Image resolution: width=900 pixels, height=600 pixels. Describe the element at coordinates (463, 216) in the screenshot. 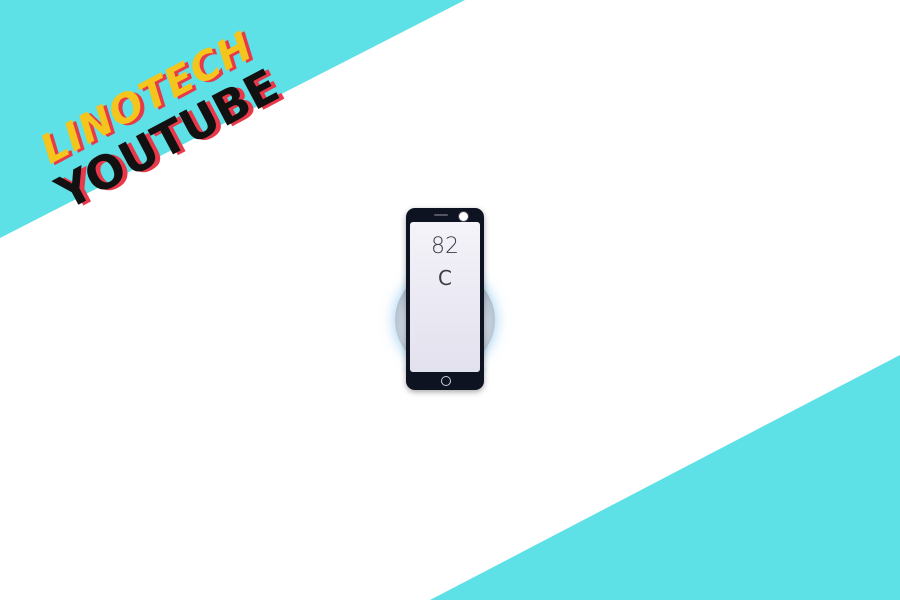

I see `phone-camera` at that location.